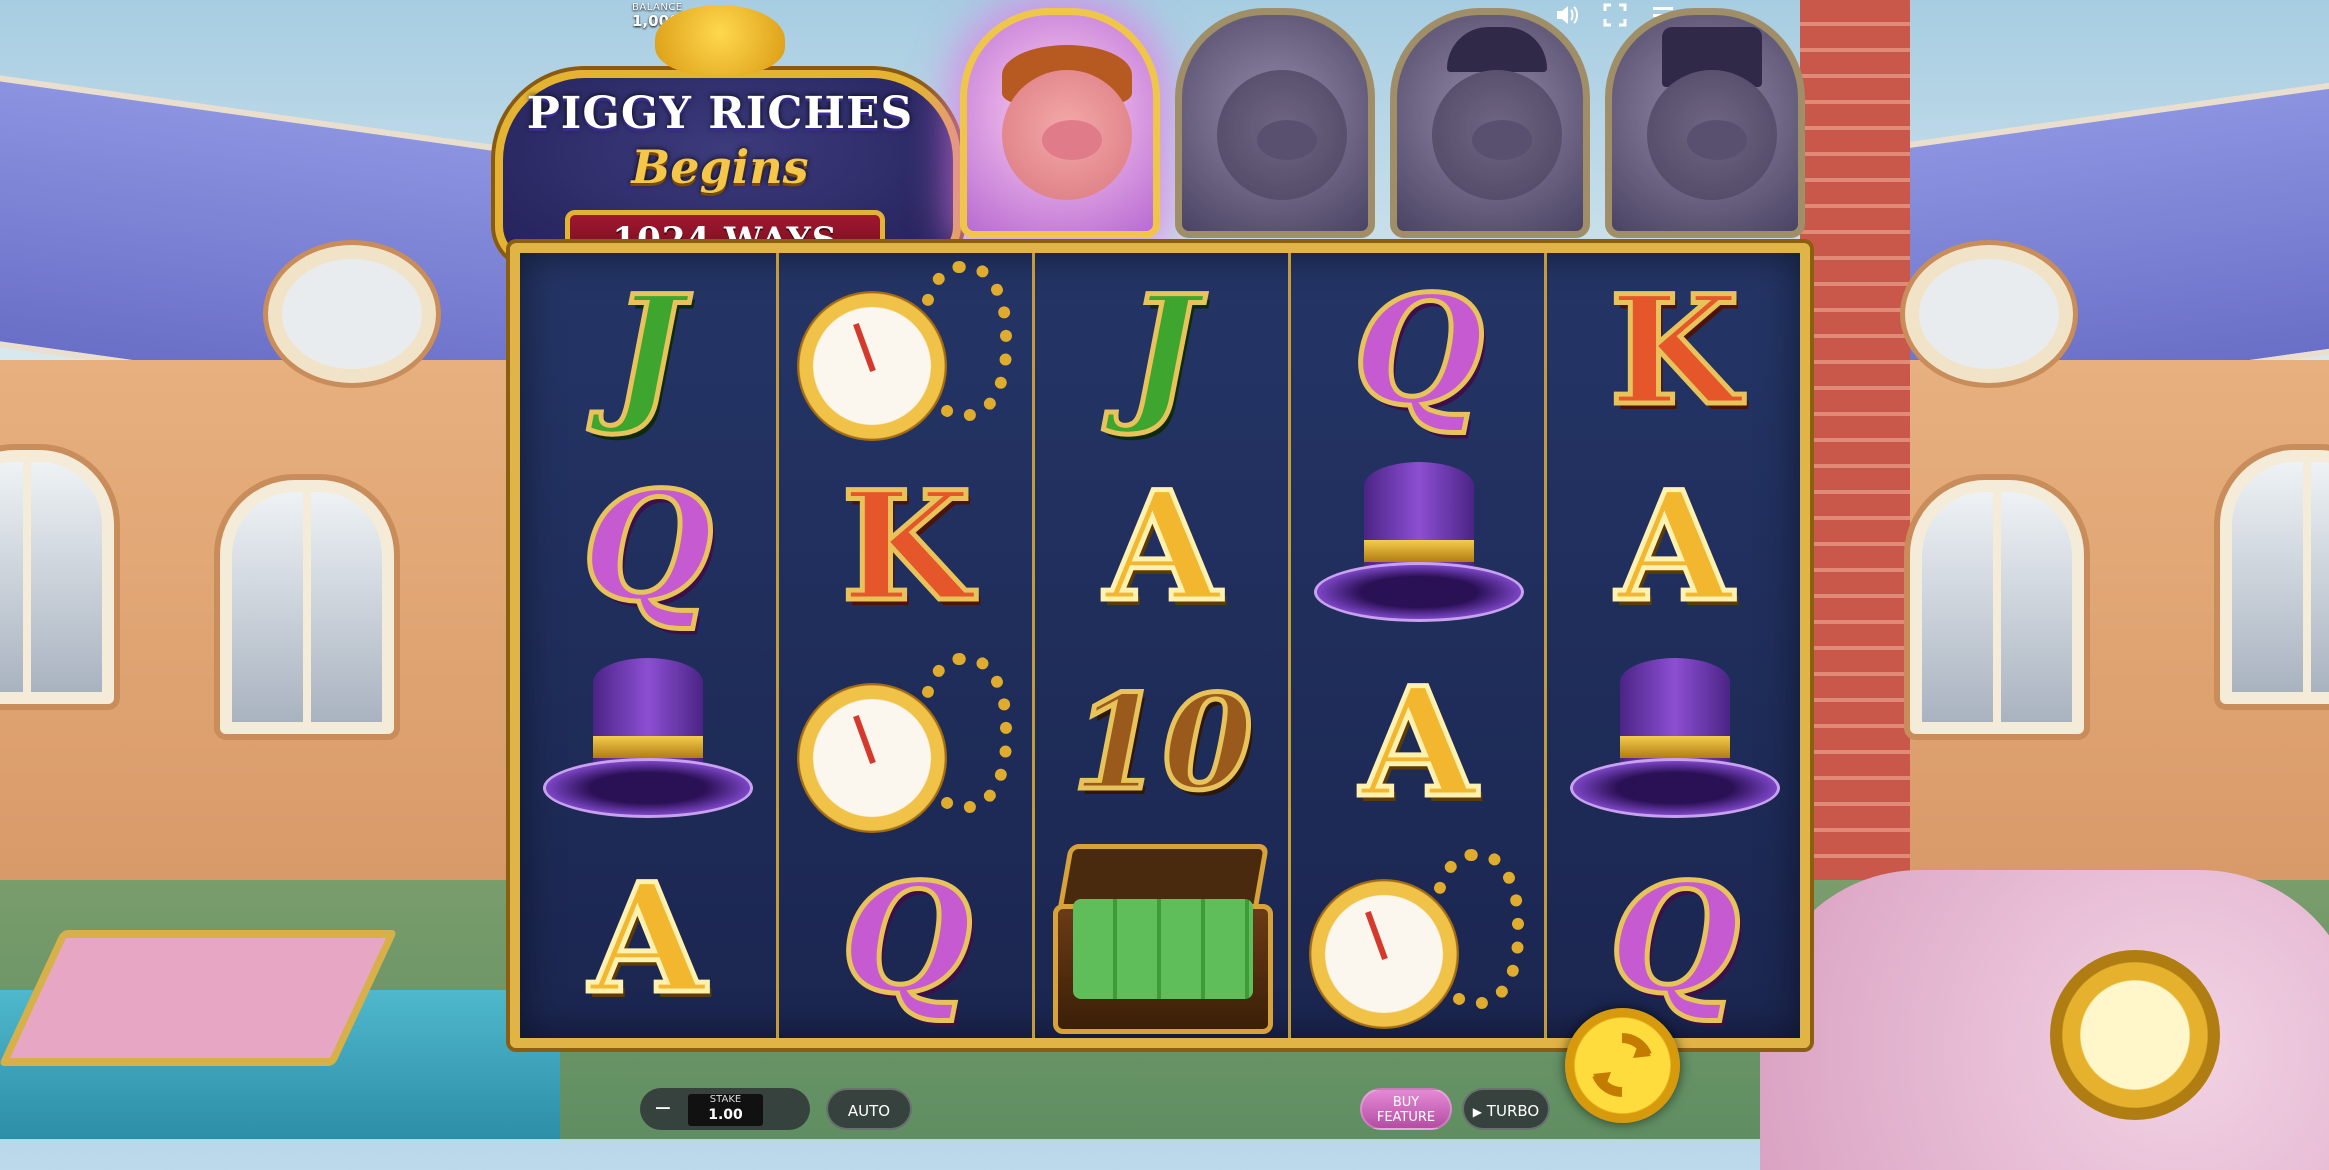  I want to click on logo-title: PIGGY RICHES, so click(720, 113).